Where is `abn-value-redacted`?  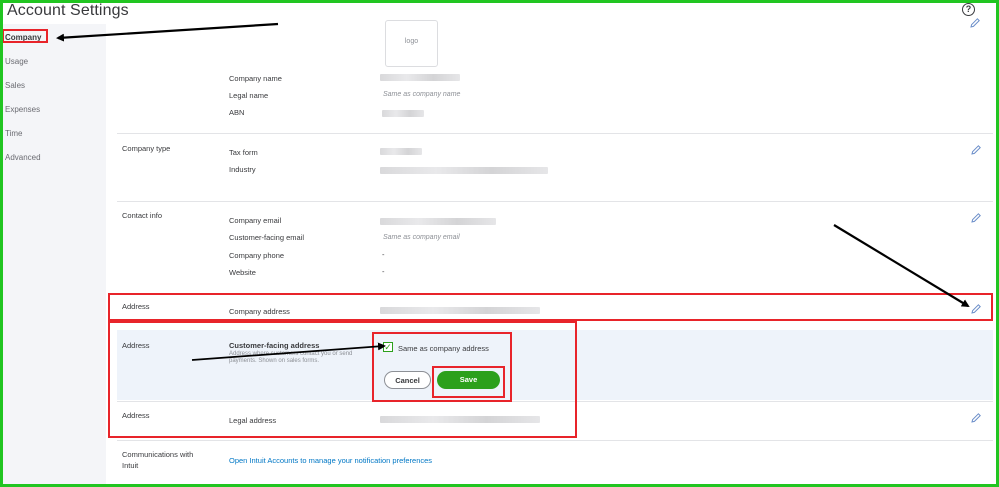
abn-value-redacted is located at coordinates (403, 113).